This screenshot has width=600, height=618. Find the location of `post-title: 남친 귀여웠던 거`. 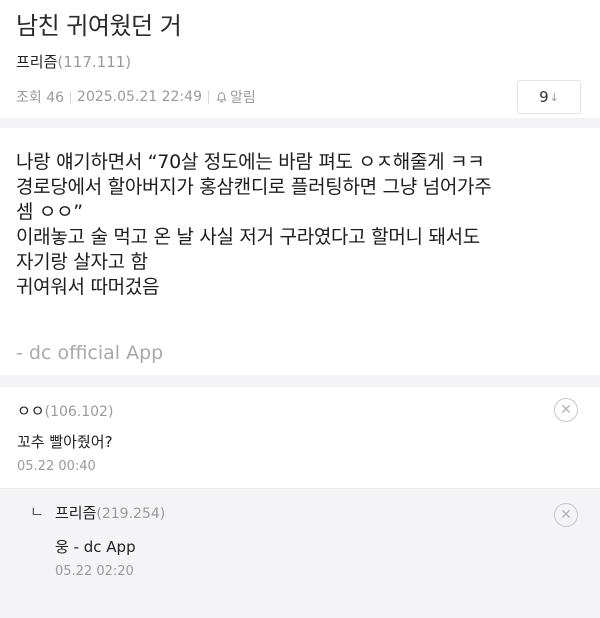

post-title: 남친 귀여웠던 거 is located at coordinates (99, 26).